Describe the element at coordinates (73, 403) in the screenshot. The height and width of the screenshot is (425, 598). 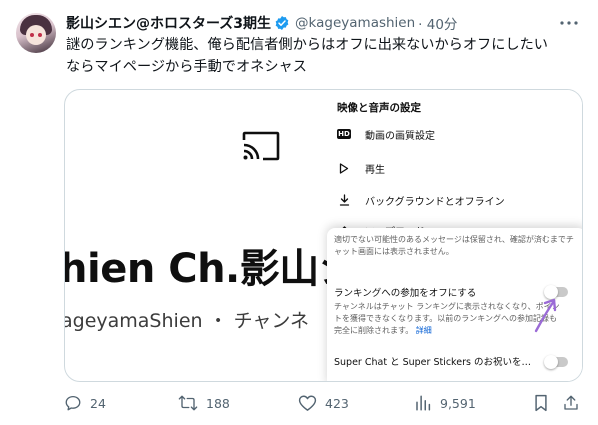
I see `reply-icon` at that location.